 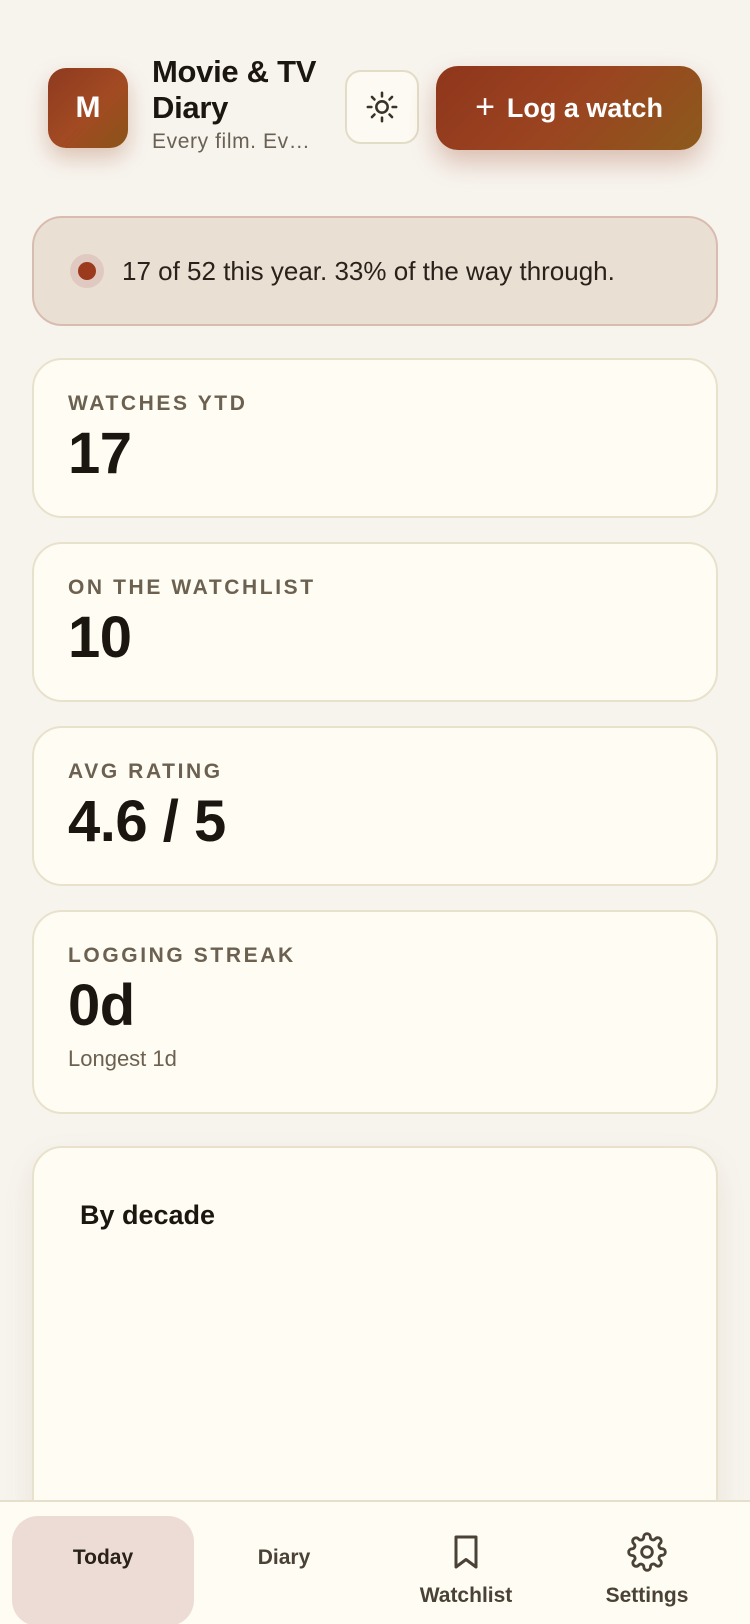 What do you see at coordinates (182, 955) in the screenshot?
I see `stat-label: LOGGING STREAK` at bounding box center [182, 955].